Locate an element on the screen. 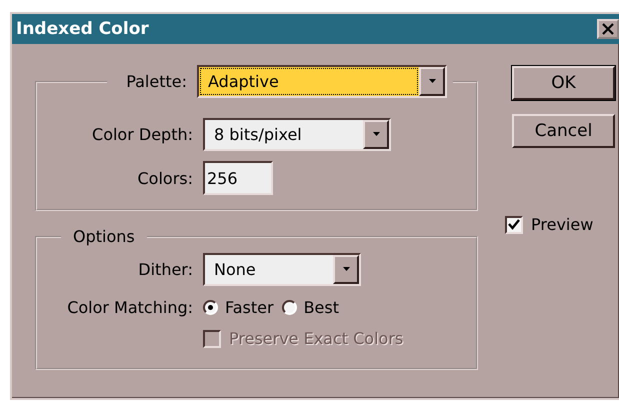 The image size is (619, 401). field-label: Color Depth: is located at coordinates (142, 134).